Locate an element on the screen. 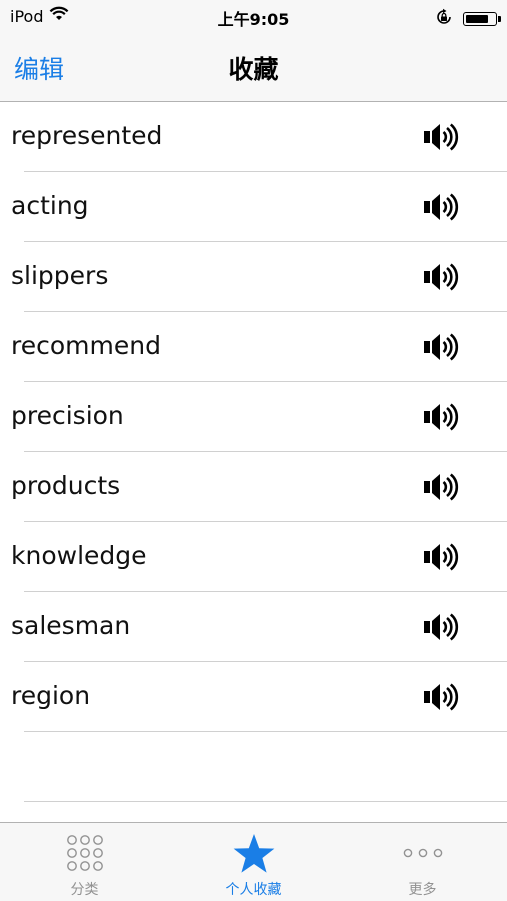 This screenshot has height=901, width=507. word-label: region is located at coordinates (51, 695).